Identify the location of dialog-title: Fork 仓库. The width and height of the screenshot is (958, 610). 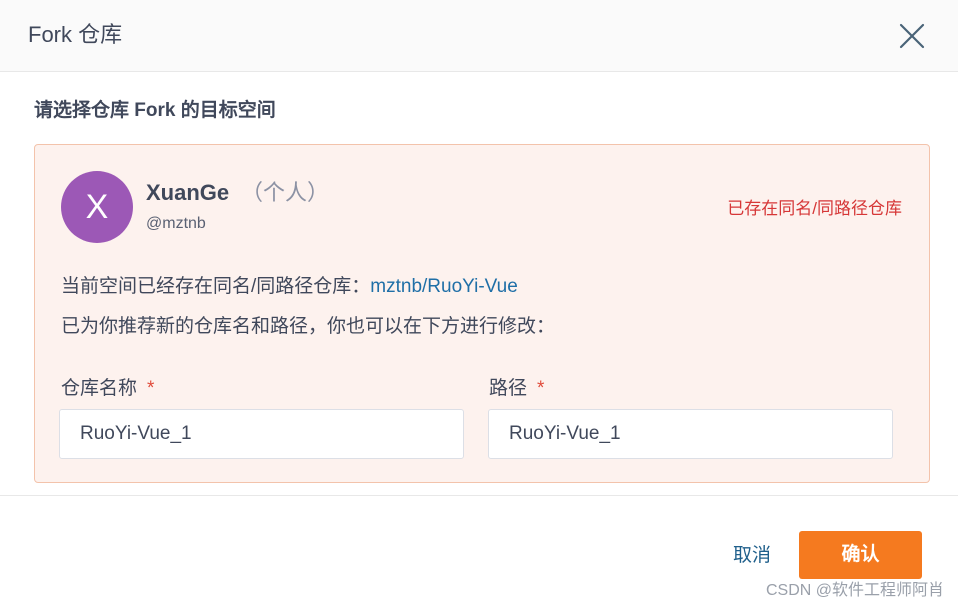
(75, 34).